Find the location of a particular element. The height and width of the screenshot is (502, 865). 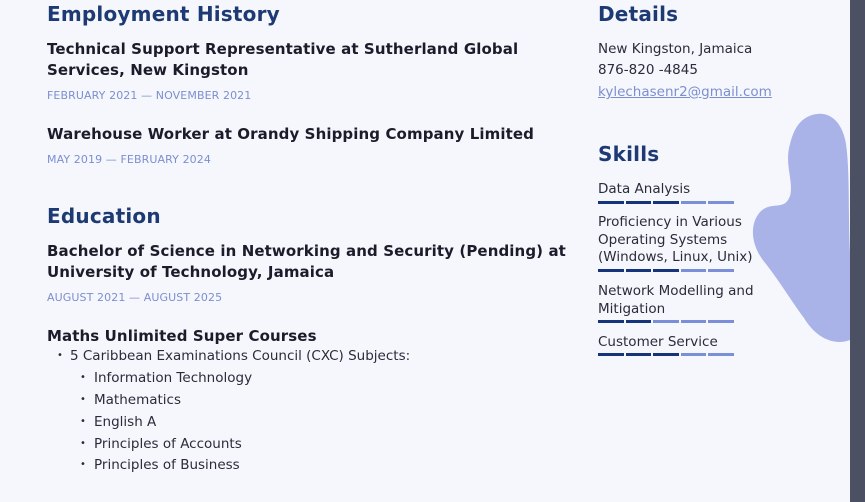

education-title: Maths Unlimited Super Courses is located at coordinates (182, 336).